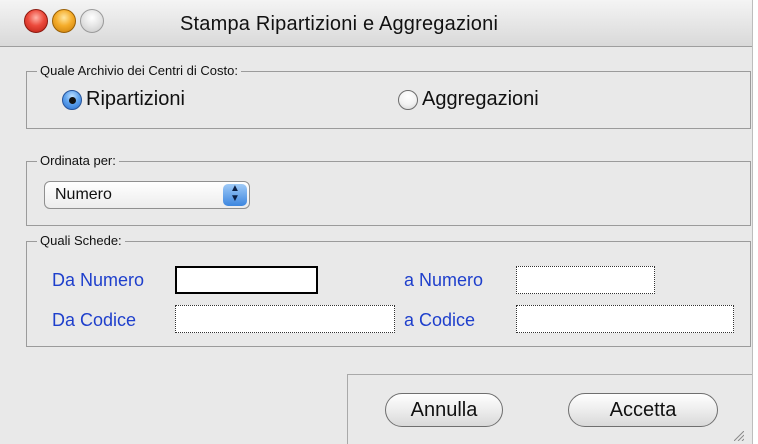 The image size is (758, 444). I want to click on minimize-window-icon, so click(64, 21).